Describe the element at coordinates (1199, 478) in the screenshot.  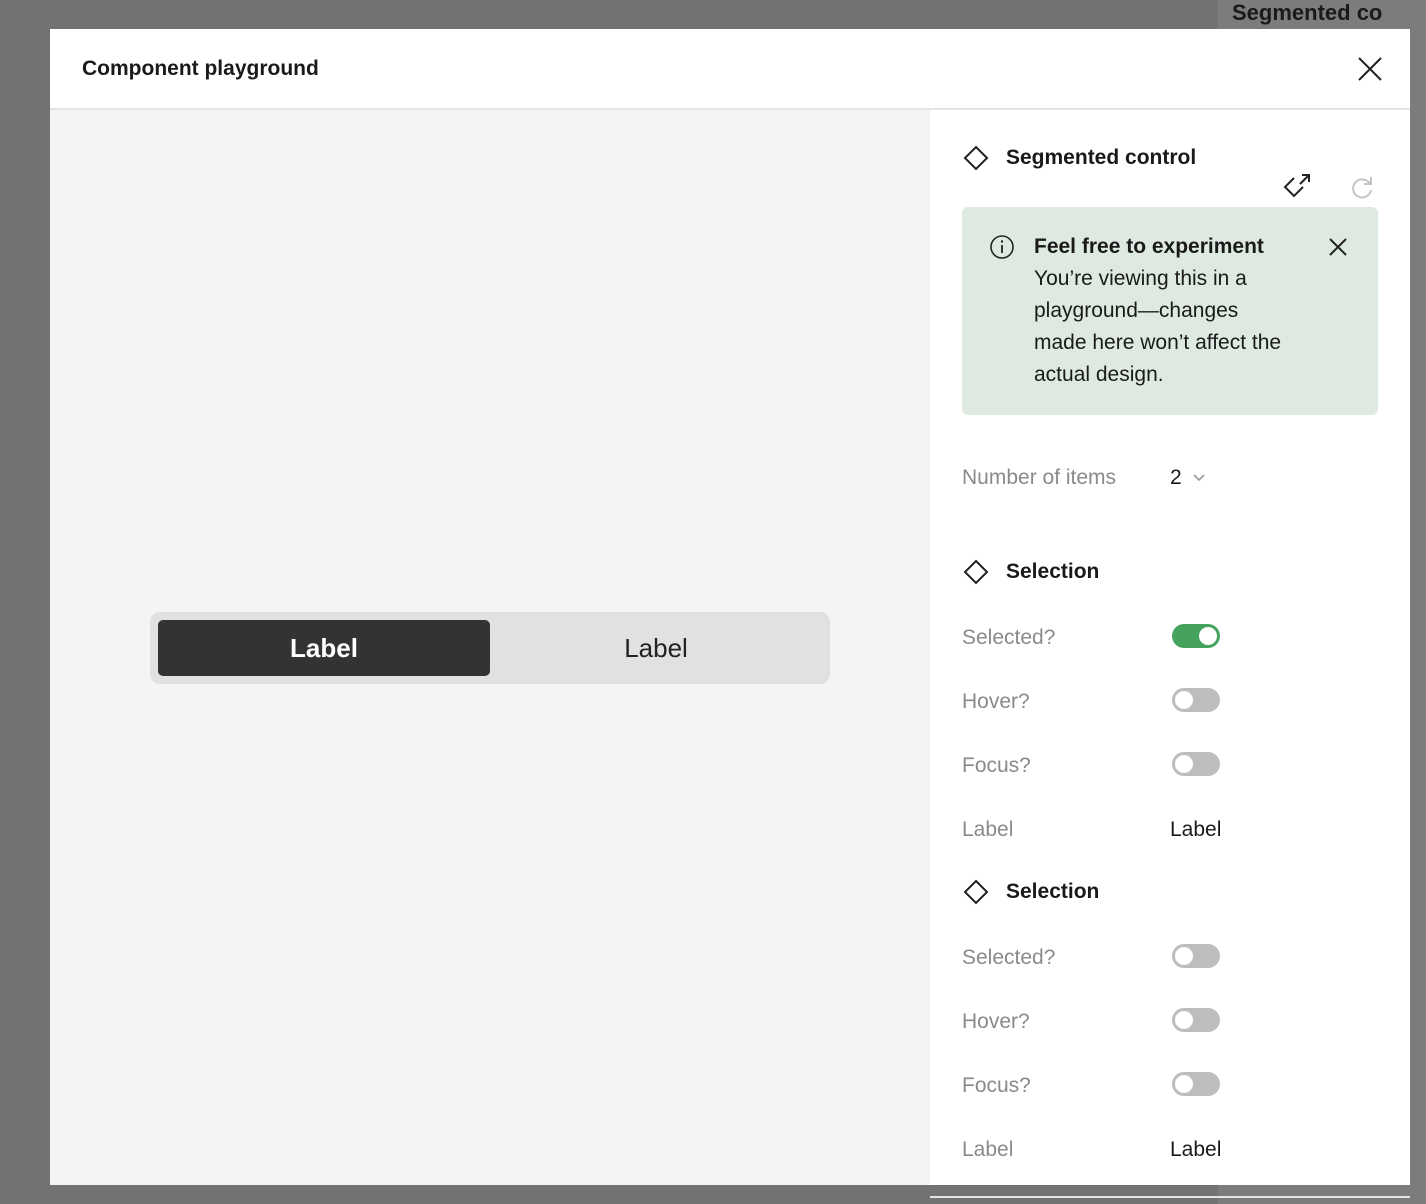
I see `chevron-down-icon` at that location.